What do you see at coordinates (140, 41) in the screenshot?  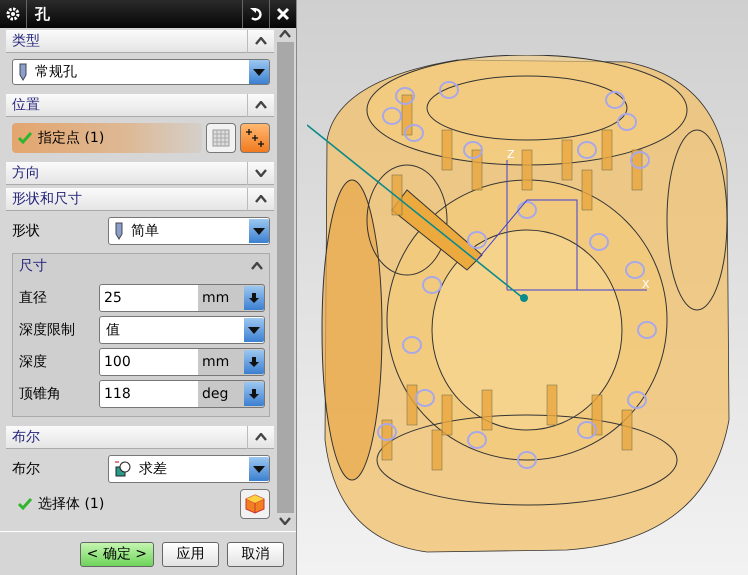 I see `section-header: 类型` at bounding box center [140, 41].